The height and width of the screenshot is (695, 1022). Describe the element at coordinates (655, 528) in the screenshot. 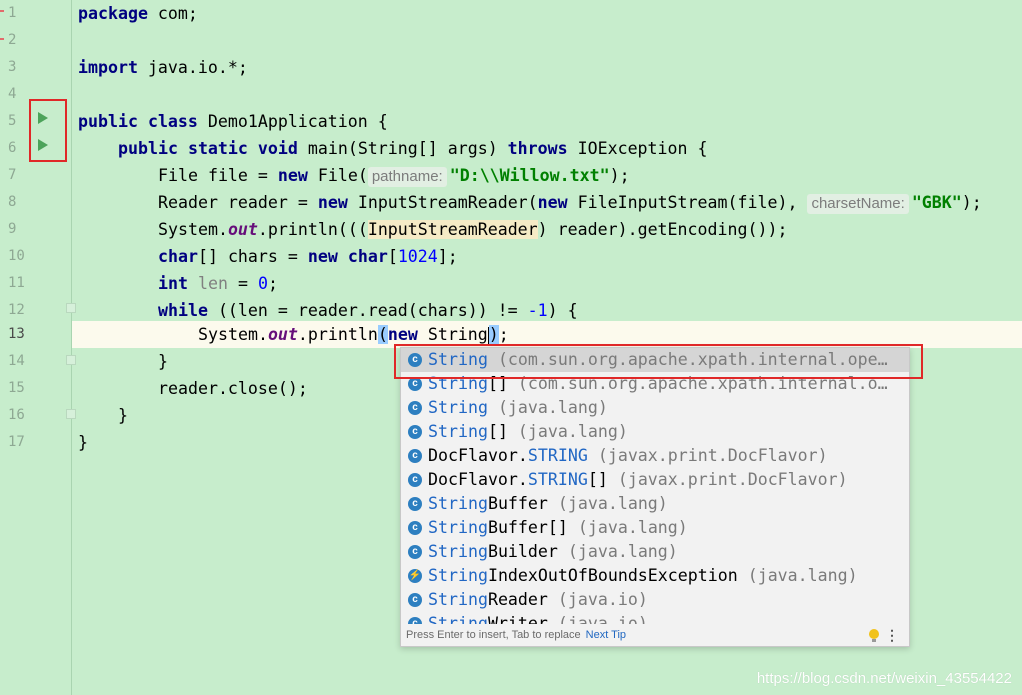

I see `completion-item: c StringBuffer[] (java.lang)` at that location.